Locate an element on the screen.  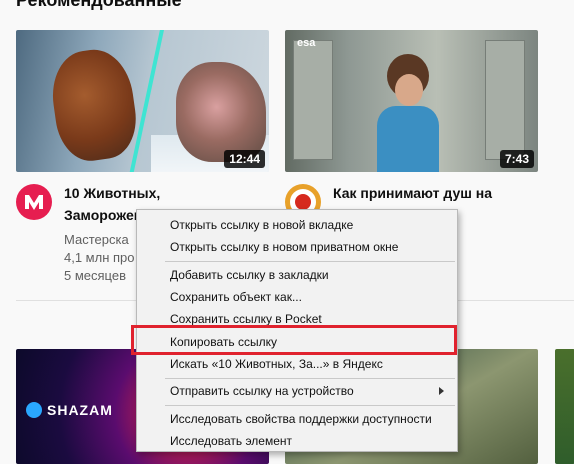
m-logo-icon is located at coordinates (34, 202).